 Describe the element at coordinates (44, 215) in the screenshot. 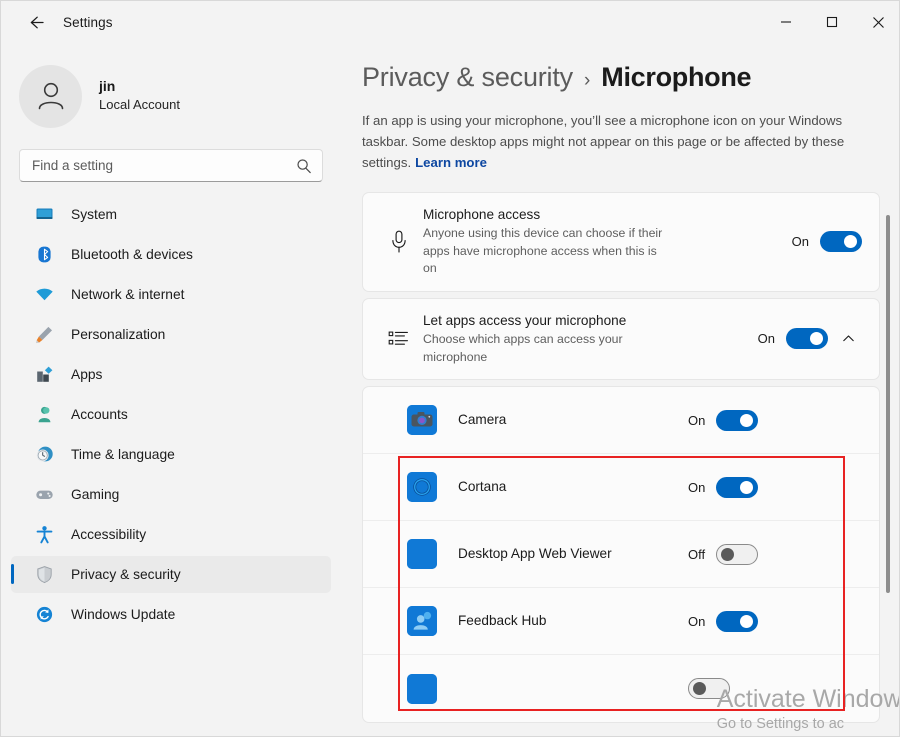

I see `monitor-icon` at that location.